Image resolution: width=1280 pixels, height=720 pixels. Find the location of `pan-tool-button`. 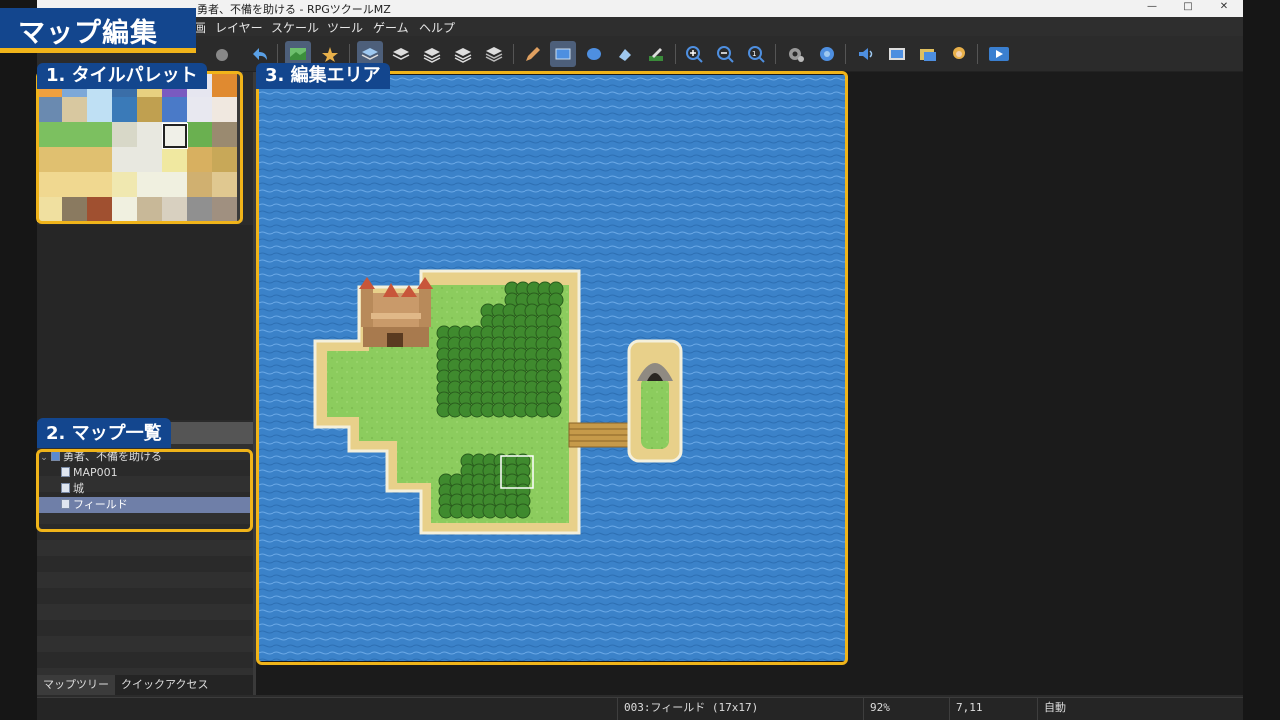

pan-tool-button is located at coordinates (222, 54).